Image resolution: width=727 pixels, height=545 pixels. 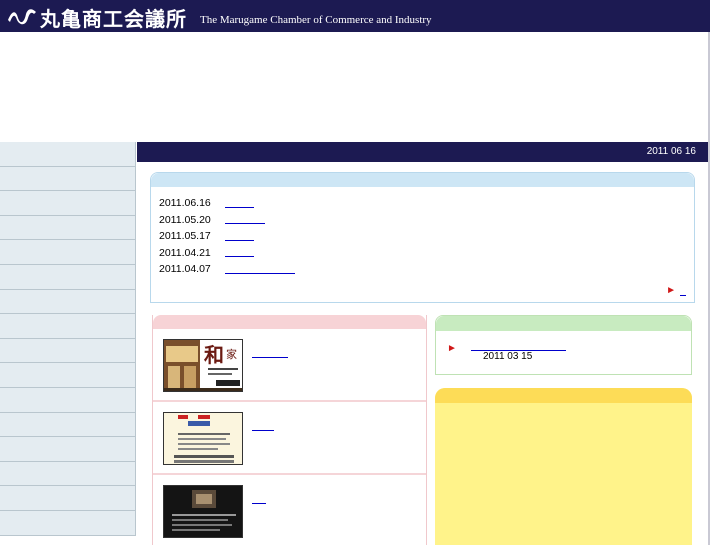 I want to click on wave-logo-icon, so click(x=22, y=17).